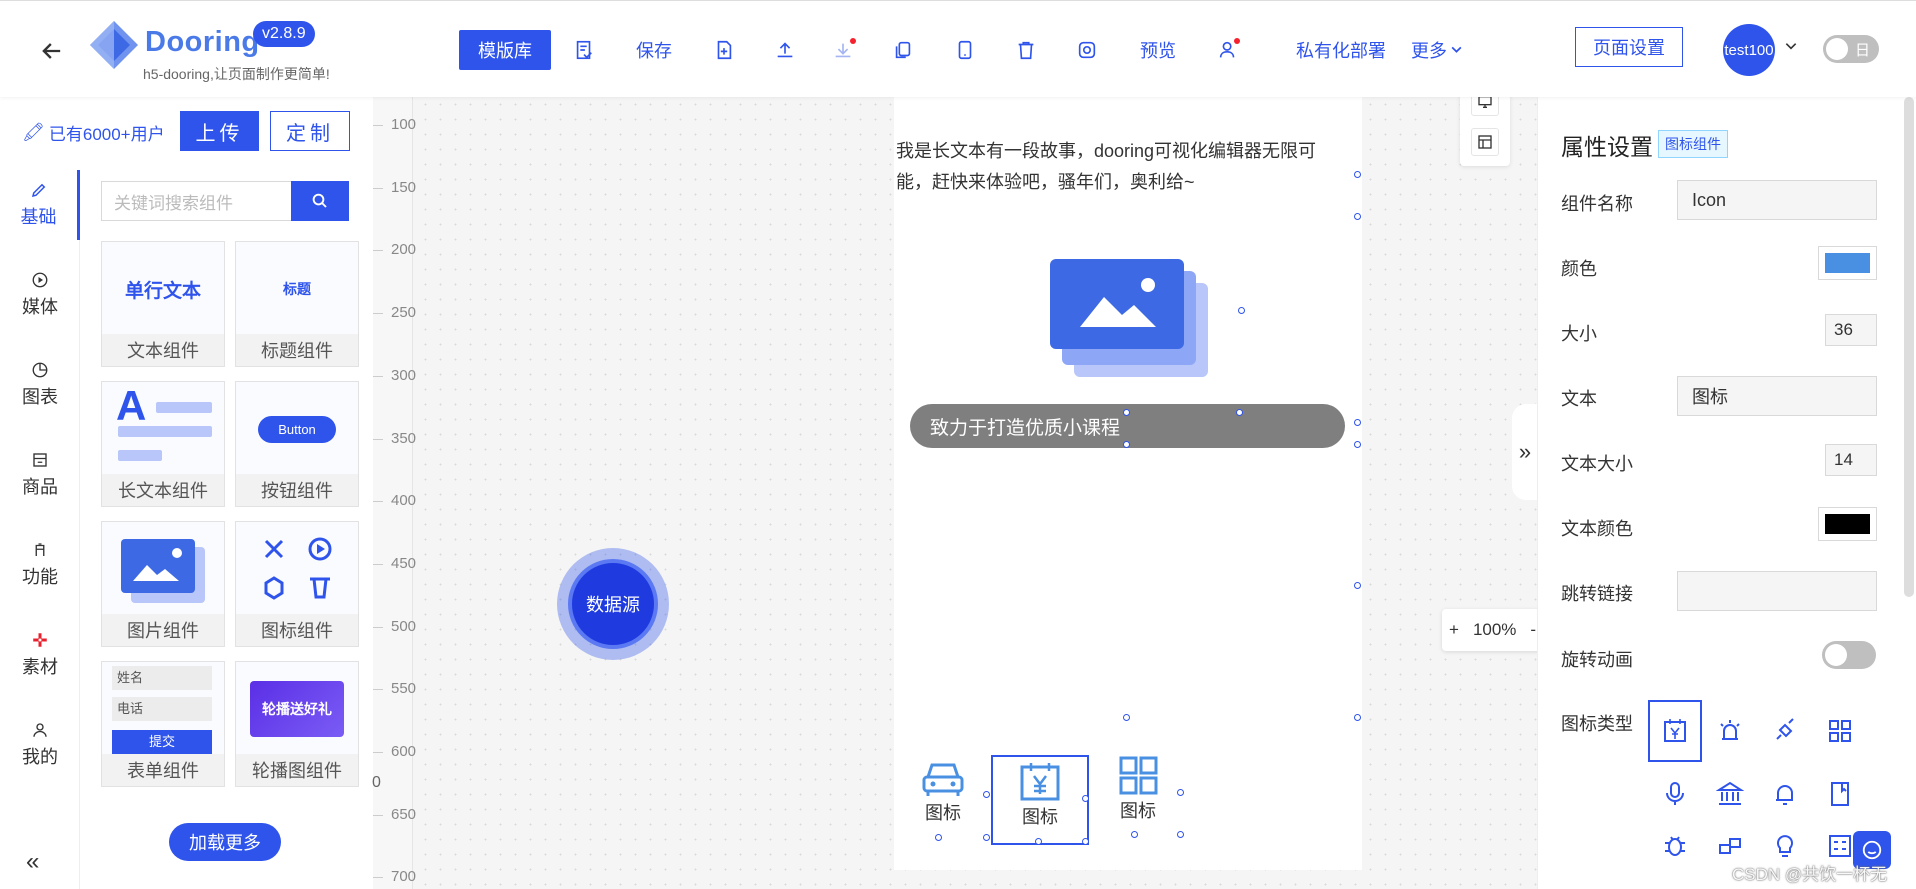 The width and height of the screenshot is (1916, 889). What do you see at coordinates (52, 51) in the screenshot?
I see `back-arrow-icon` at bounding box center [52, 51].